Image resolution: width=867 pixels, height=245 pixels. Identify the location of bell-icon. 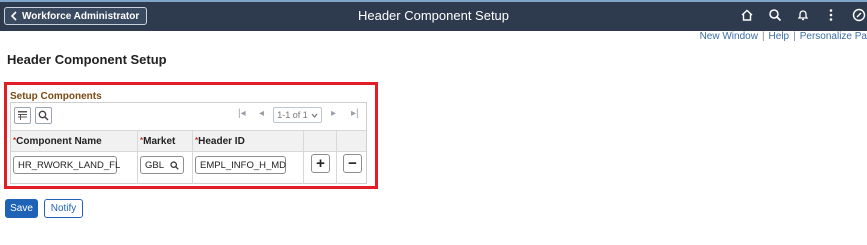
(803, 15).